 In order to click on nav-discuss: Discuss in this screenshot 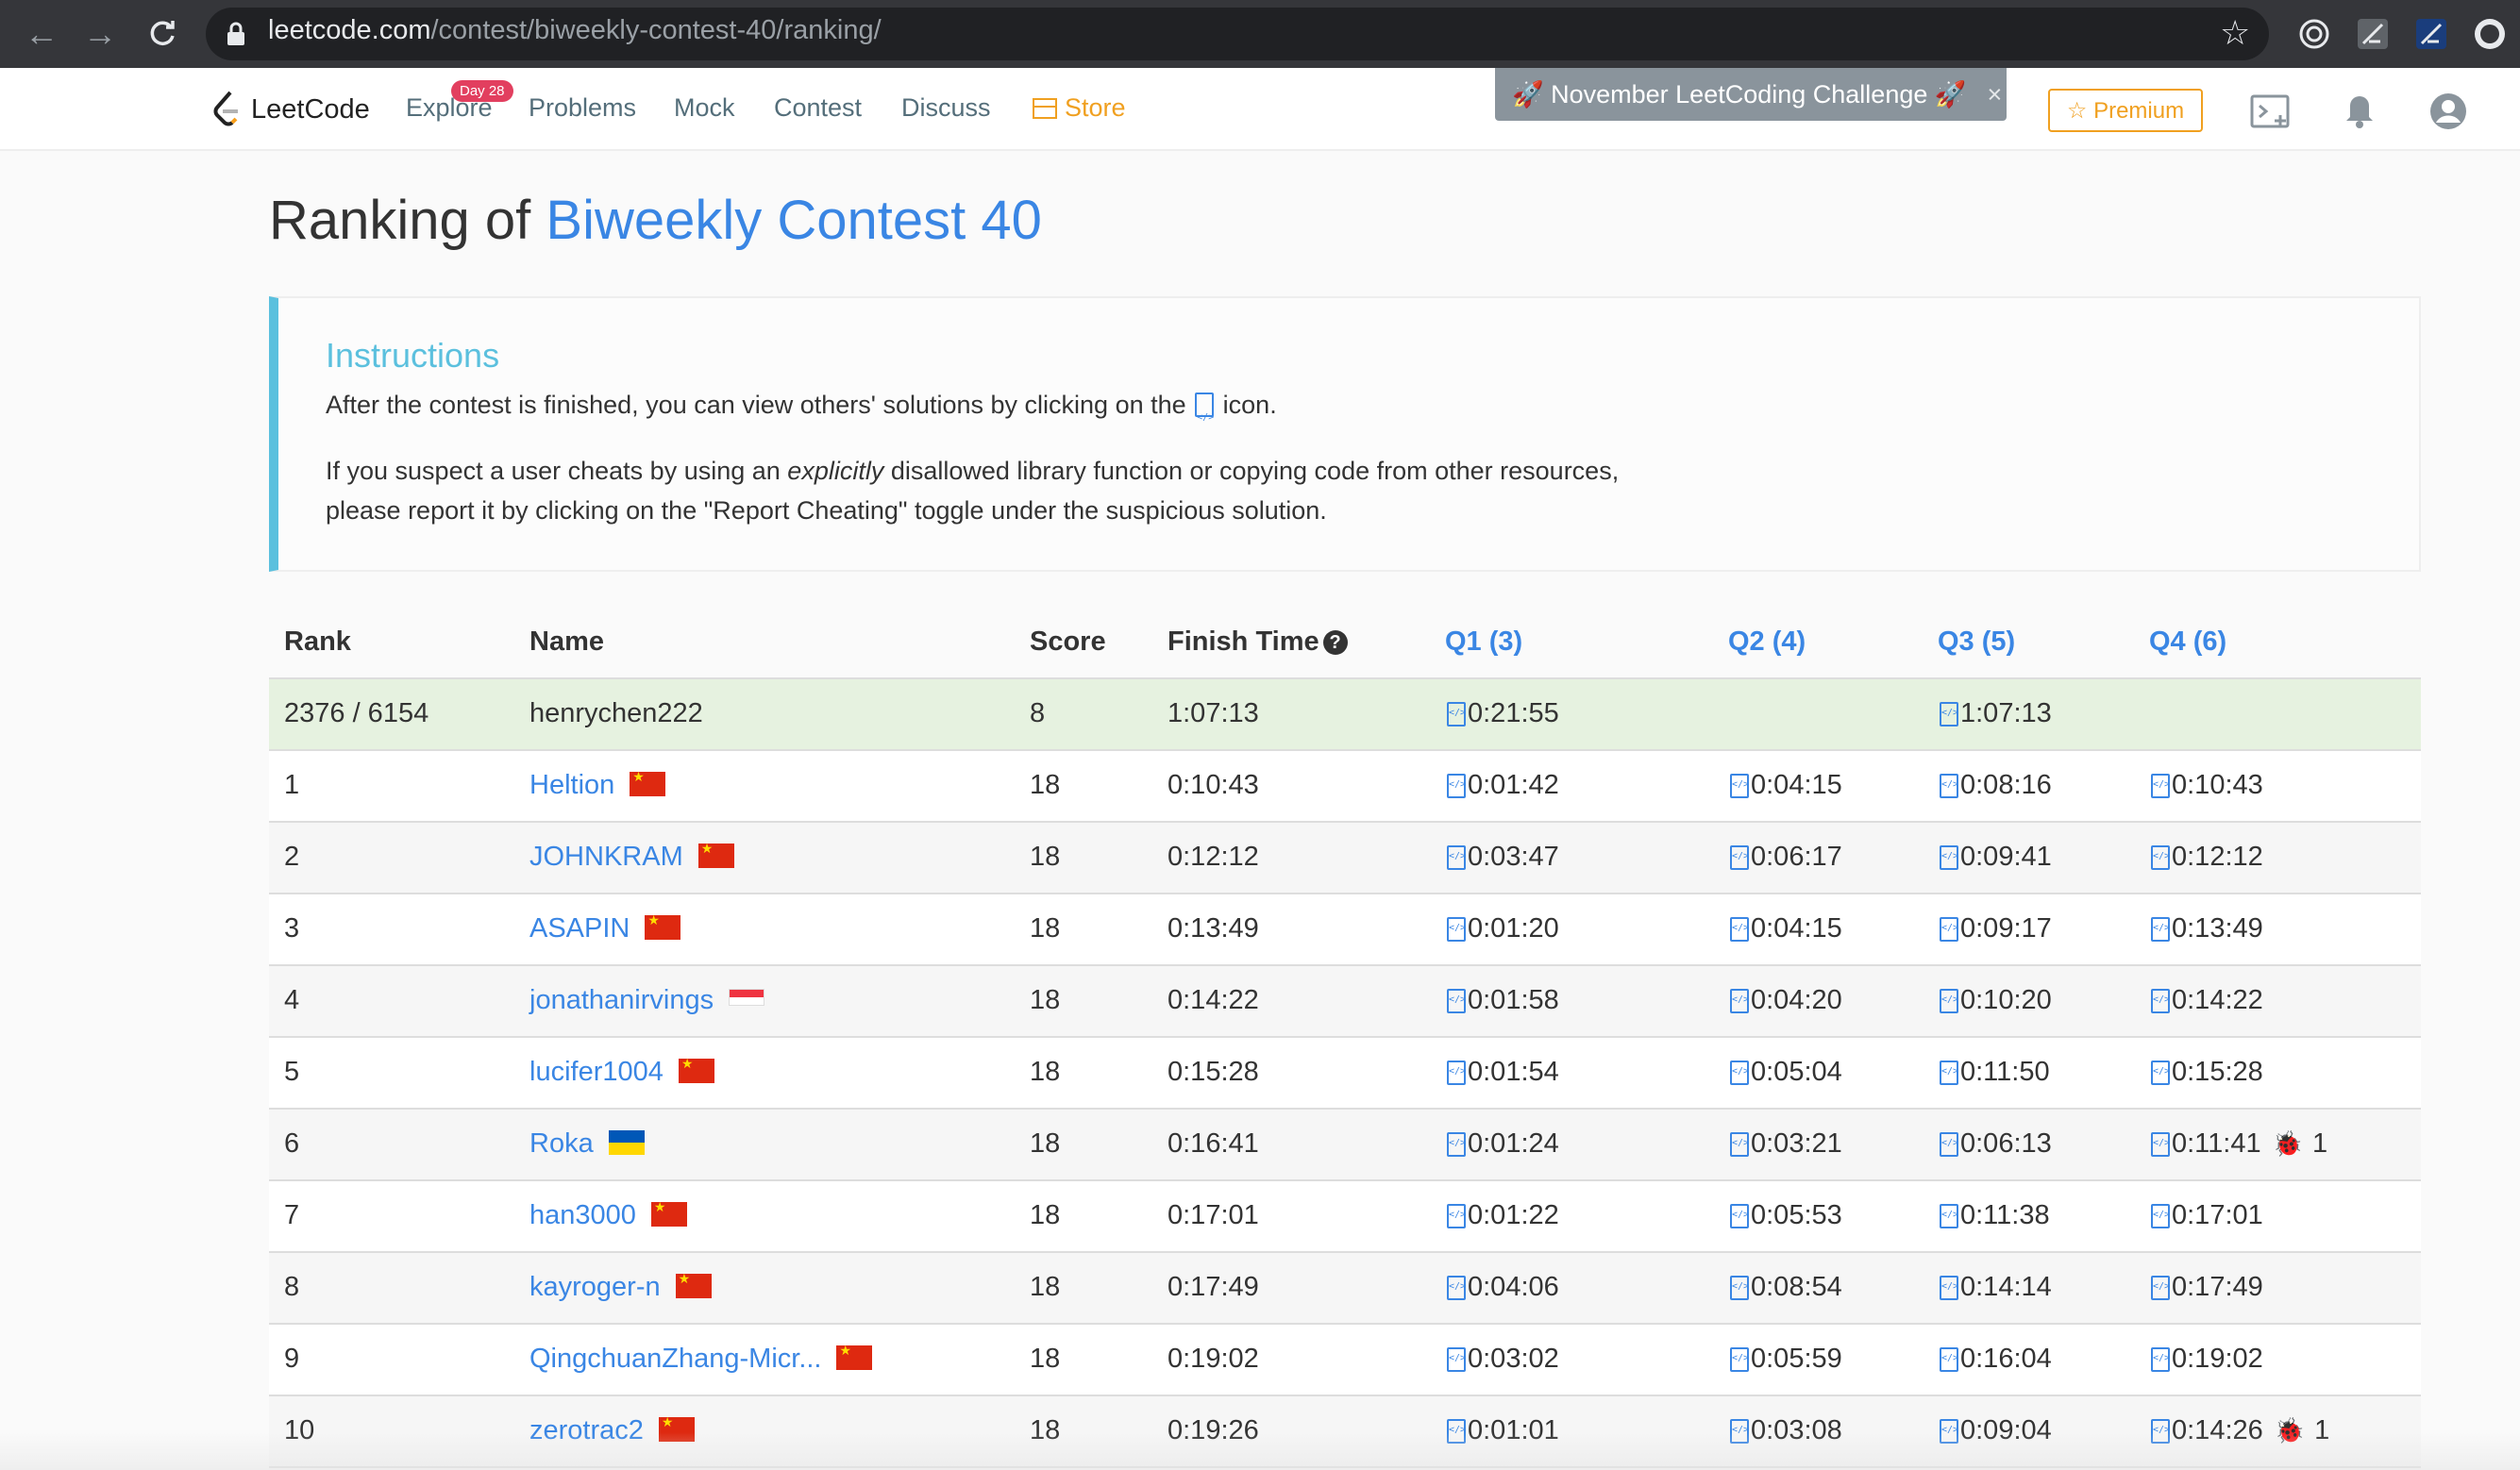, I will do `click(946, 108)`.